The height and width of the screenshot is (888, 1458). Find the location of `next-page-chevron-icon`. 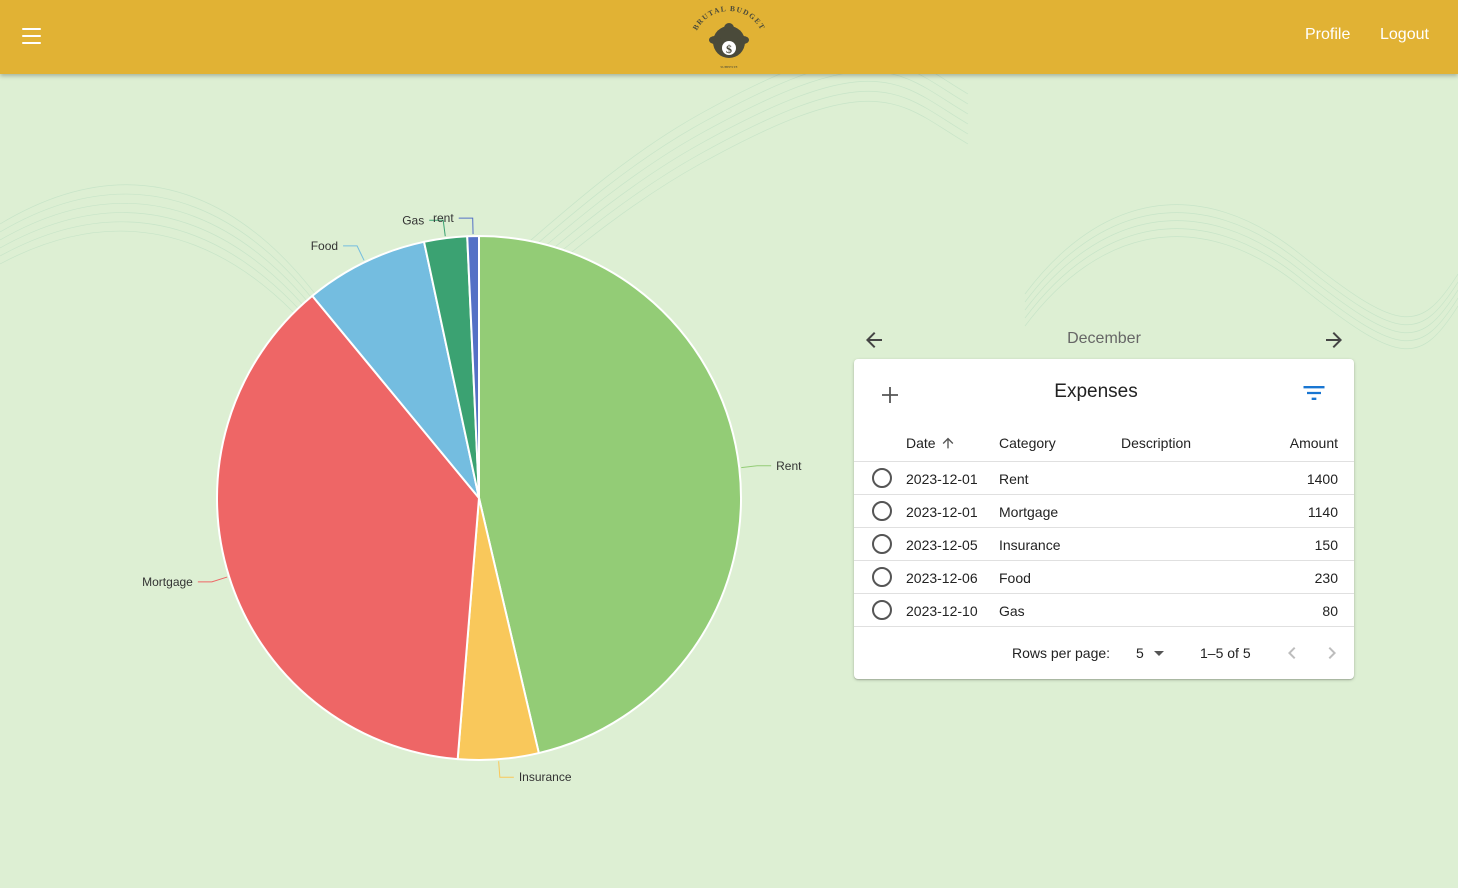

next-page-chevron-icon is located at coordinates (1332, 653).